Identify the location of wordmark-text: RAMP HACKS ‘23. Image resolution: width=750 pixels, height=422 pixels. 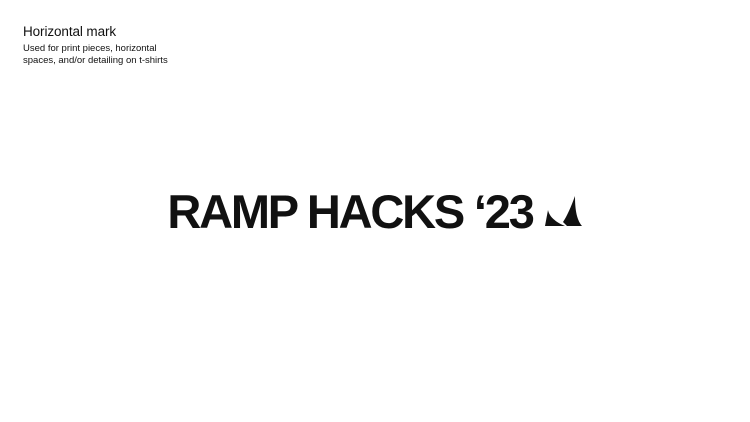
(351, 211).